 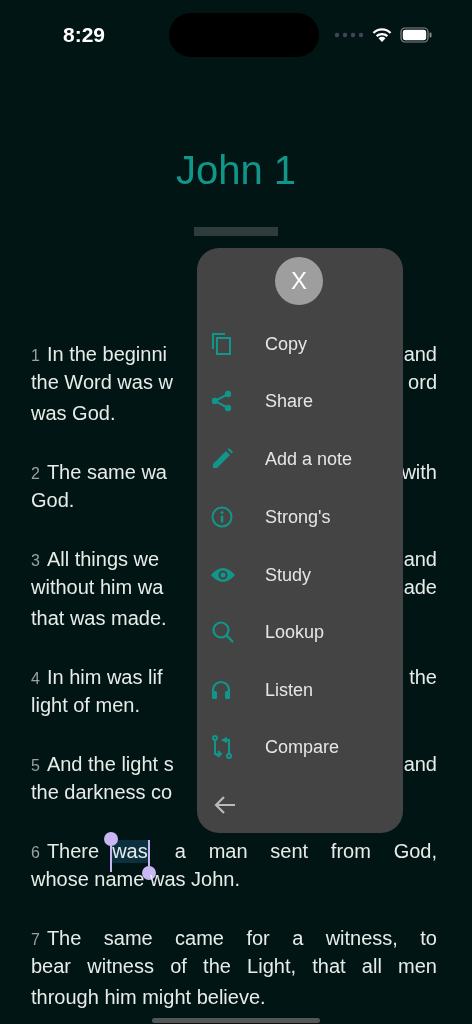 I want to click on pencil-icon, so click(x=222, y=459).